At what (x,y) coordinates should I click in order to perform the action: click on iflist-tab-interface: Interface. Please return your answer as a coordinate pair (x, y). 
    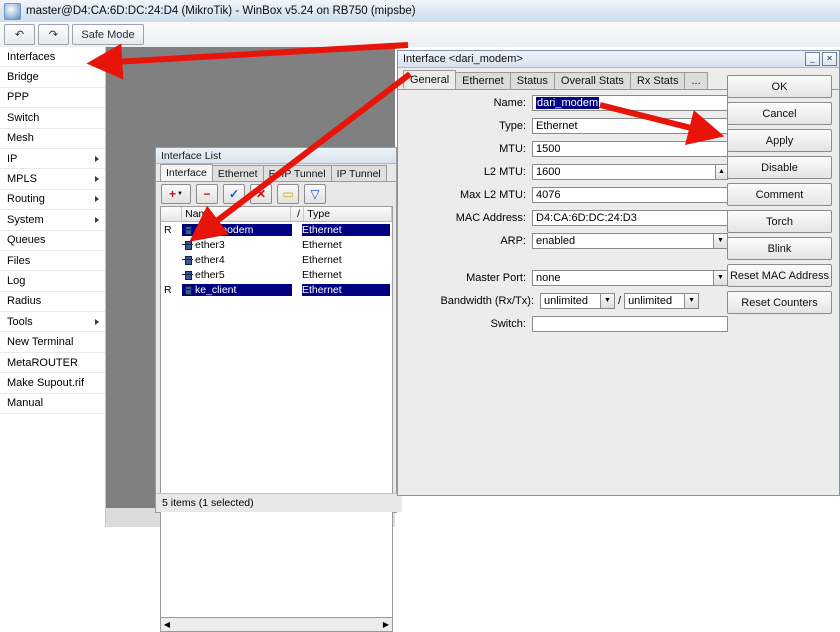
    Looking at the image, I should click on (186, 172).